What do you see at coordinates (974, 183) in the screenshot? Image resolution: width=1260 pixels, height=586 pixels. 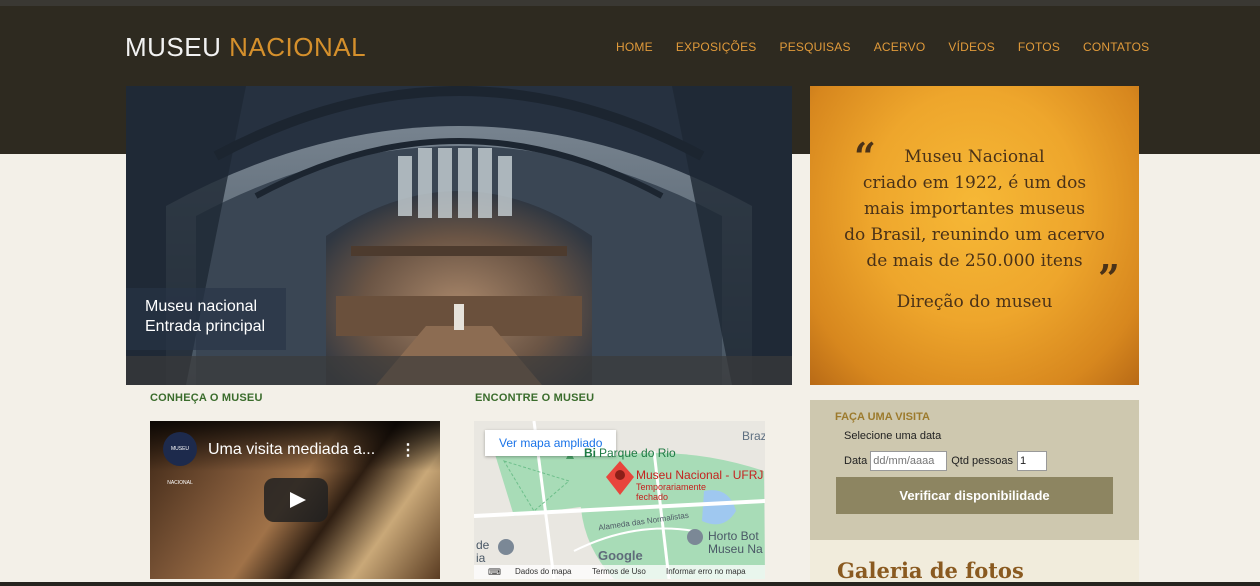 I see `quote-line: criado em 1922, é um dos` at bounding box center [974, 183].